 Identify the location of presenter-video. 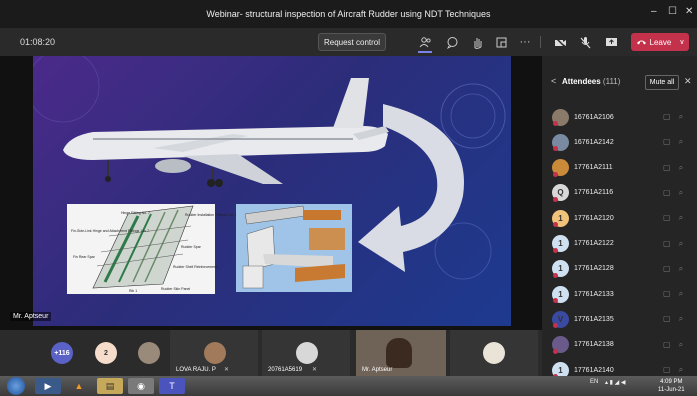
(399, 353).